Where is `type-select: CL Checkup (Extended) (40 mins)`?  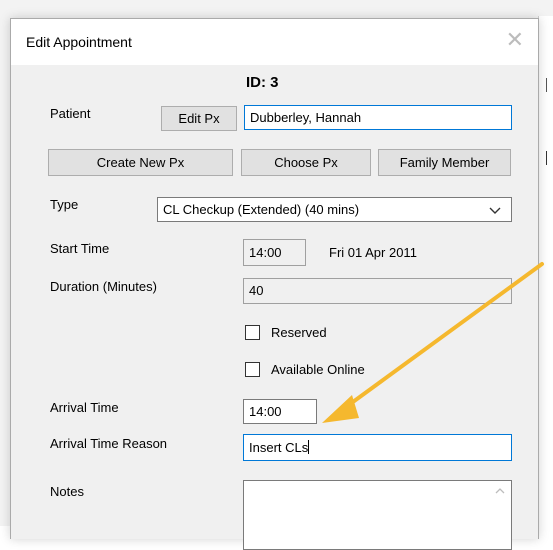 type-select: CL Checkup (Extended) (40 mins) is located at coordinates (334, 209).